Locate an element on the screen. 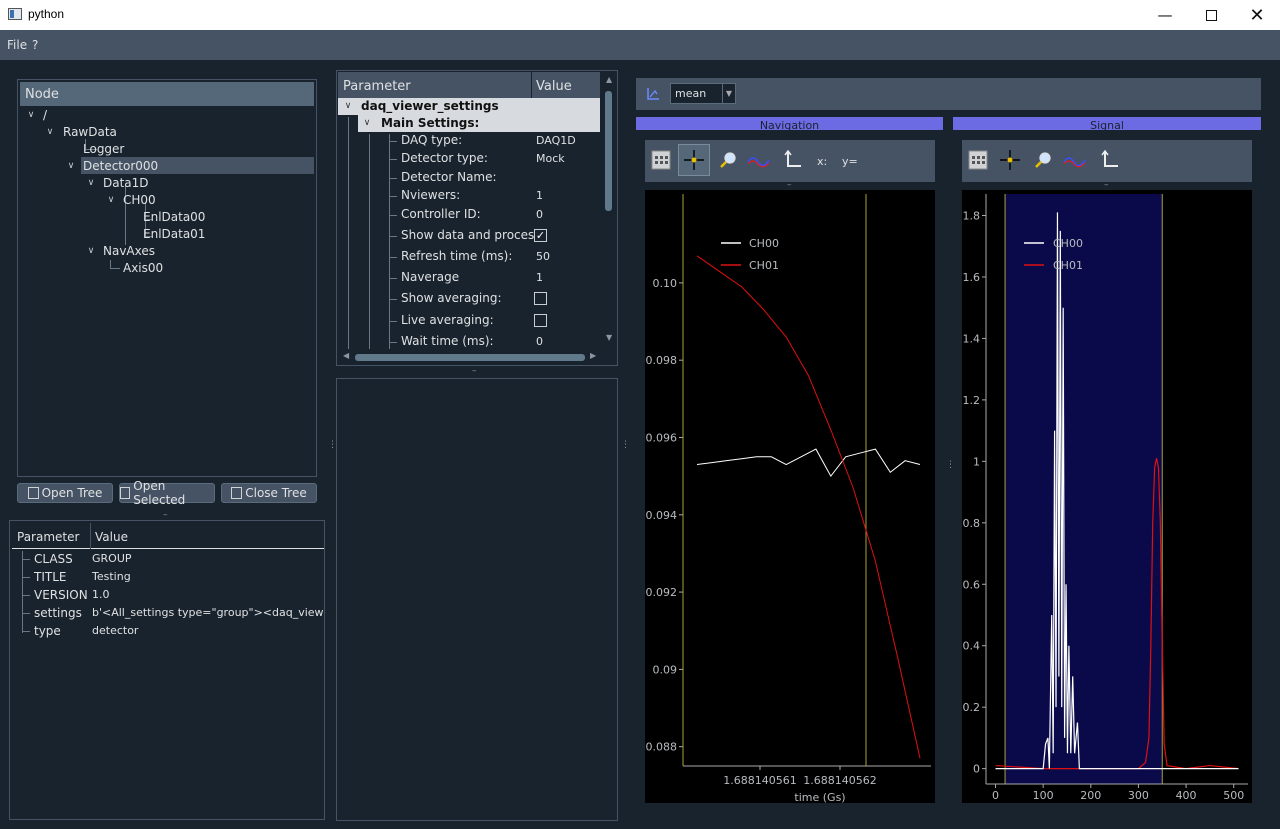 This screenshot has height=829, width=1280. tree-item-detector000: Detector000 is located at coordinates (120, 166).